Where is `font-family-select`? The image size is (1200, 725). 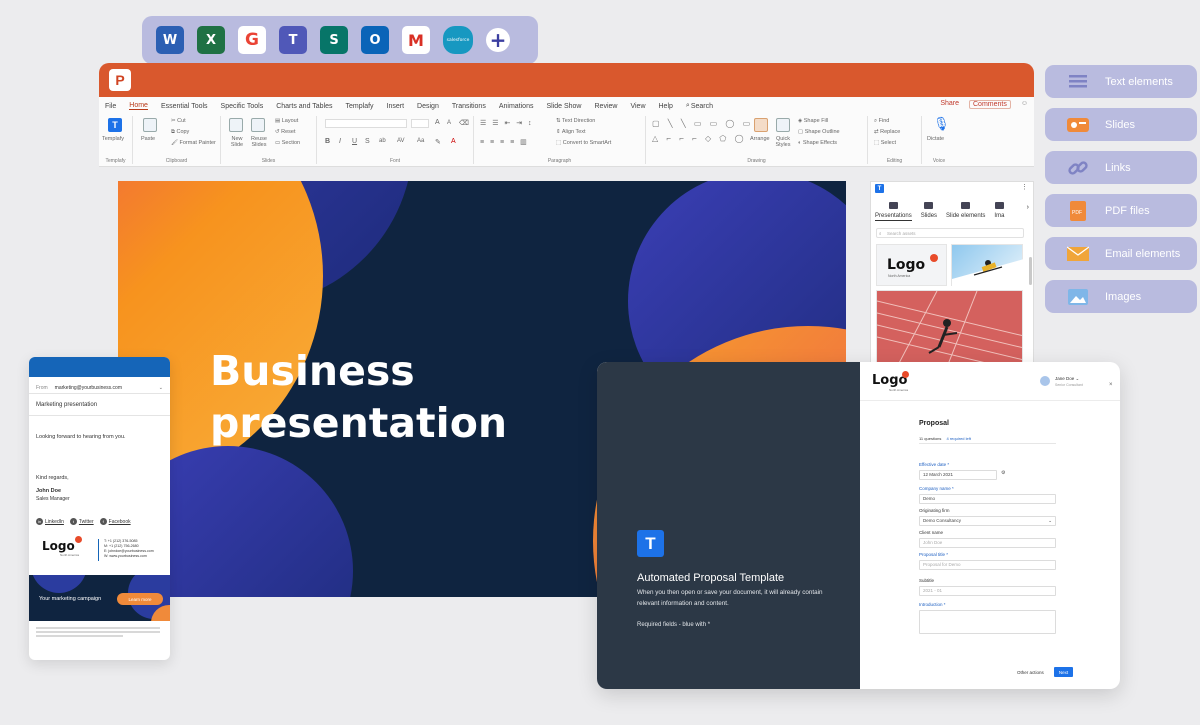 font-family-select is located at coordinates (366, 123).